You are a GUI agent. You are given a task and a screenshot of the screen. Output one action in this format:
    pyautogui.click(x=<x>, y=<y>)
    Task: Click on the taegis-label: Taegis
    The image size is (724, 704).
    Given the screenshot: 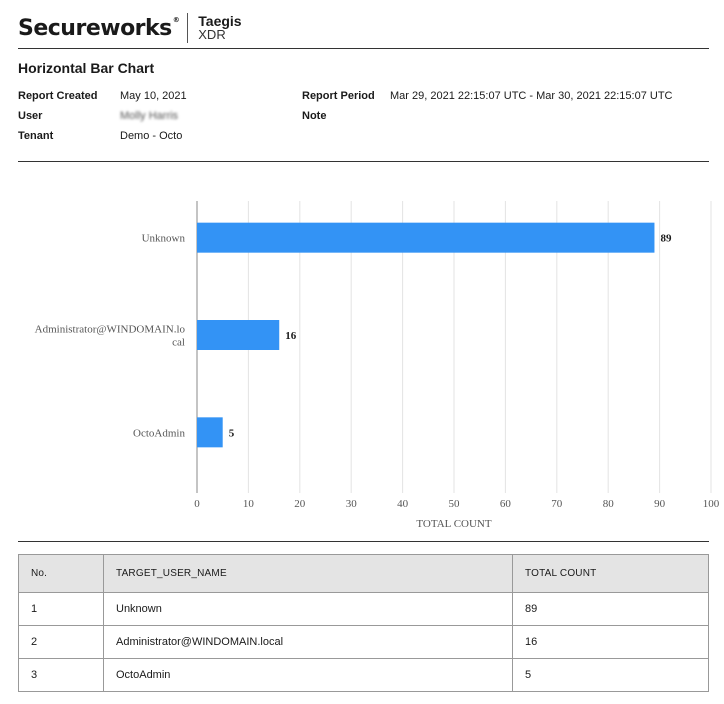 What is the action you would take?
    pyautogui.click(x=220, y=21)
    